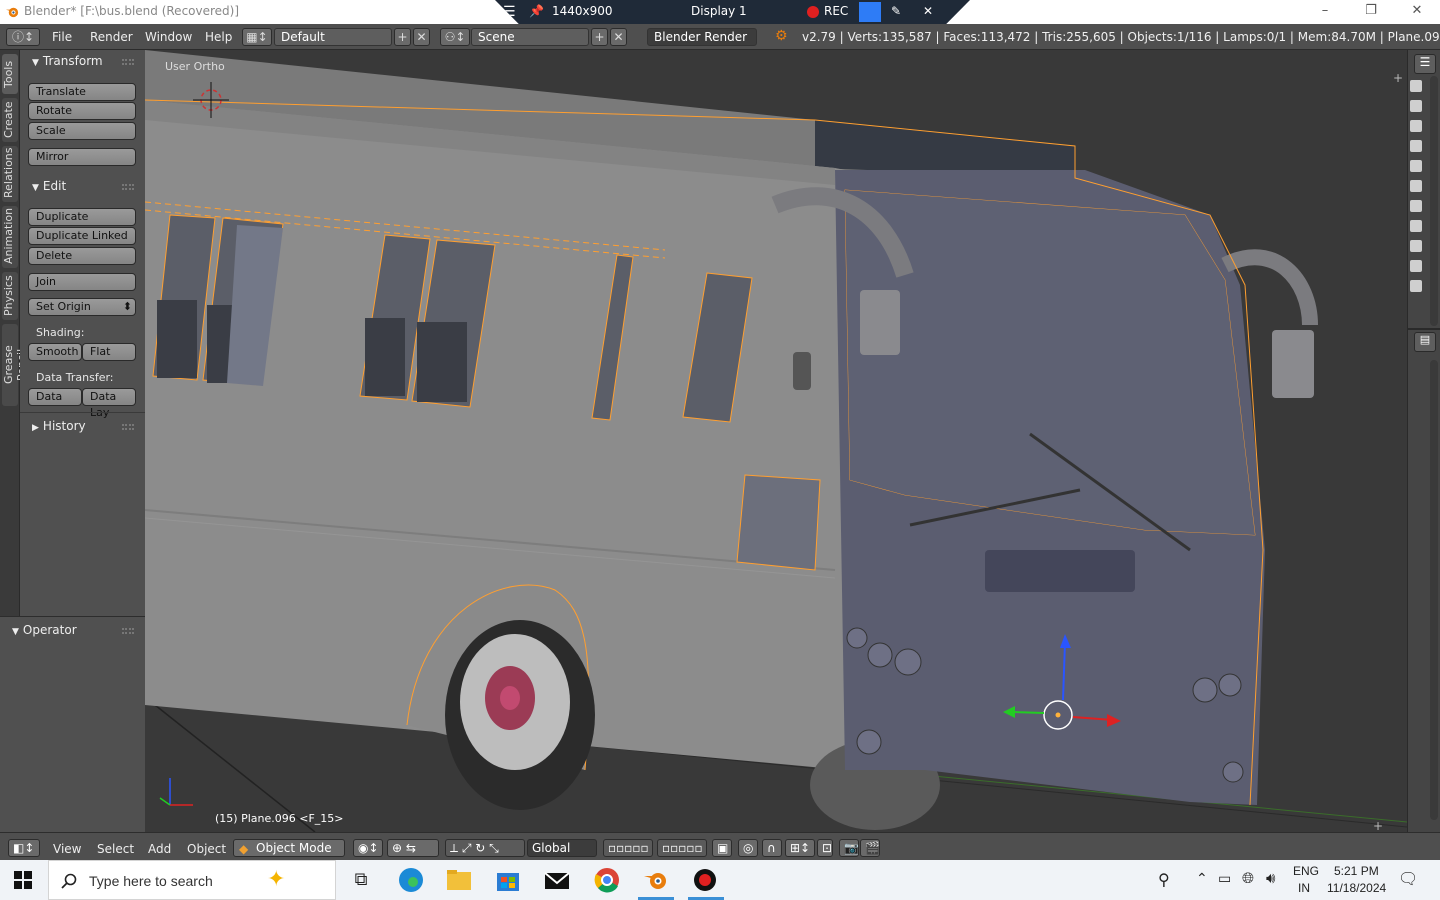 This screenshot has width=1440, height=900. I want to click on scene-remove-icon: ✕, so click(618, 37).